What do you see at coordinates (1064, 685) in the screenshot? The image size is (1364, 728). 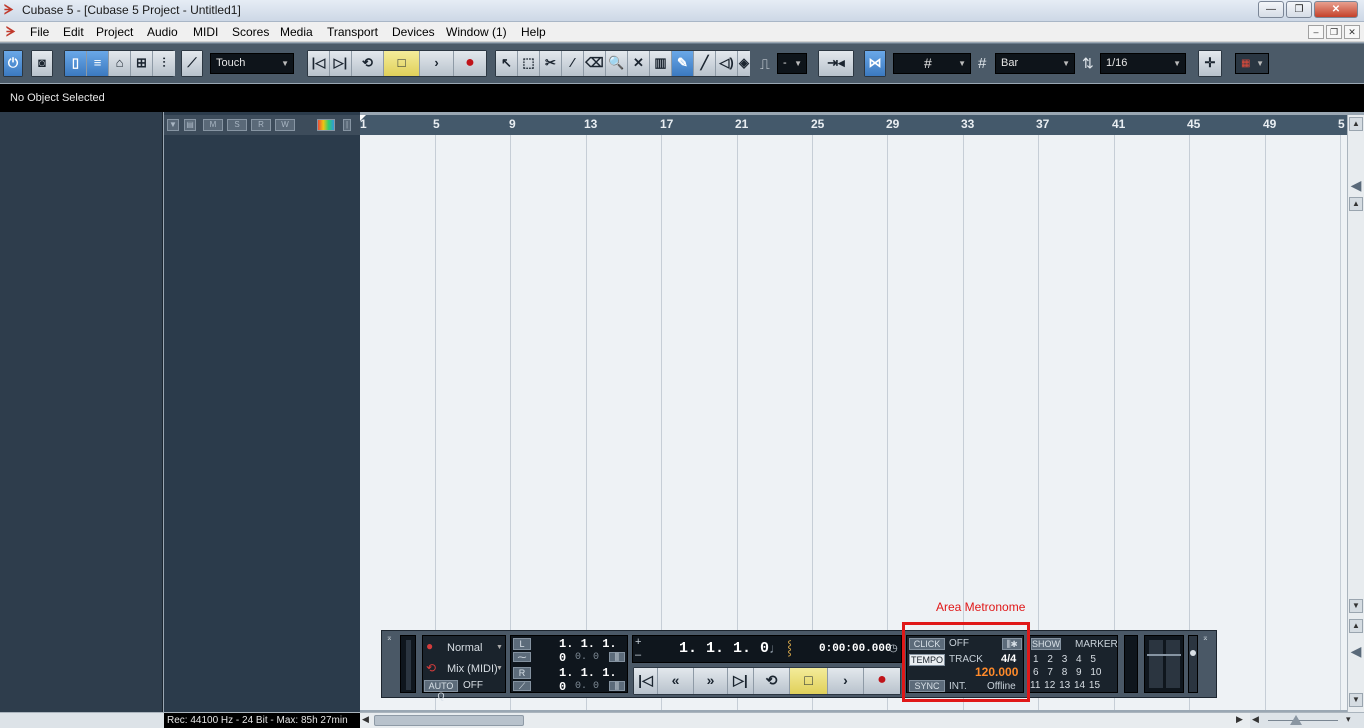 I see `marker-button: 13` at bounding box center [1064, 685].